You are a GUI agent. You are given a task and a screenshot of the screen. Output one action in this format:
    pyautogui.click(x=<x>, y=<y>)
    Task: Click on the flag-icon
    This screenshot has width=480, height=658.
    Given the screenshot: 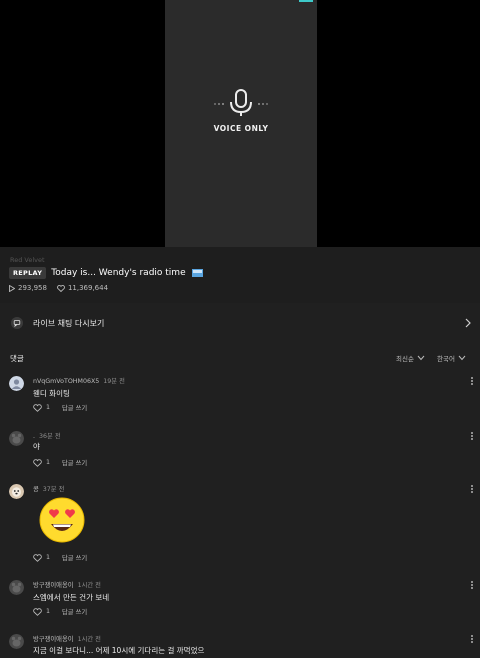 What is the action you would take?
    pyautogui.click(x=197, y=273)
    